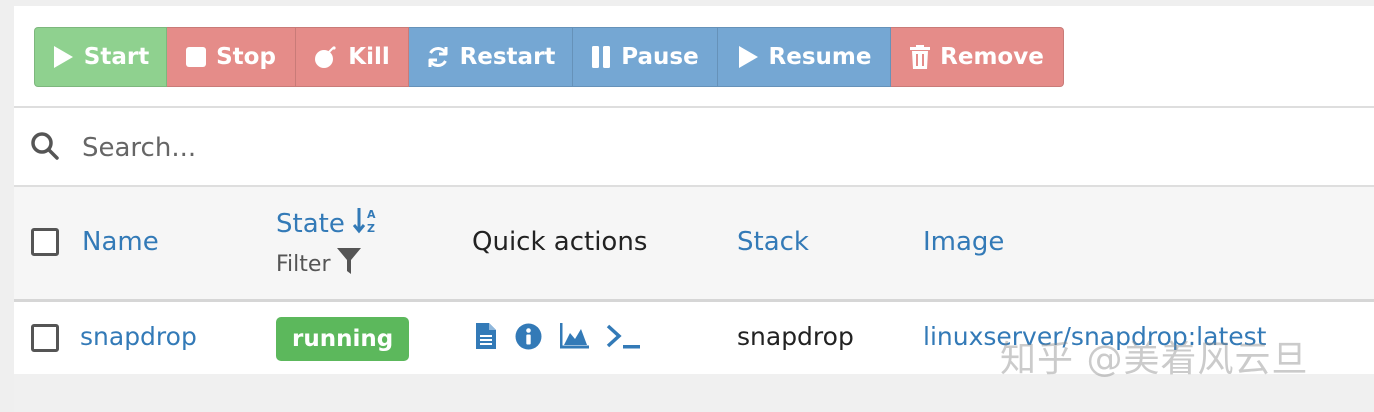  What do you see at coordinates (246, 57) in the screenshot?
I see `stop-label: Stop` at bounding box center [246, 57].